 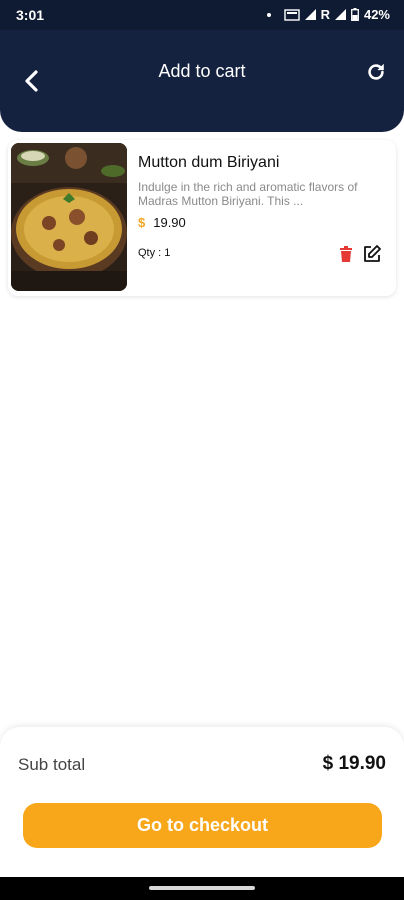 What do you see at coordinates (209, 162) in the screenshot?
I see `item-name: Mutton dum Biriyani` at bounding box center [209, 162].